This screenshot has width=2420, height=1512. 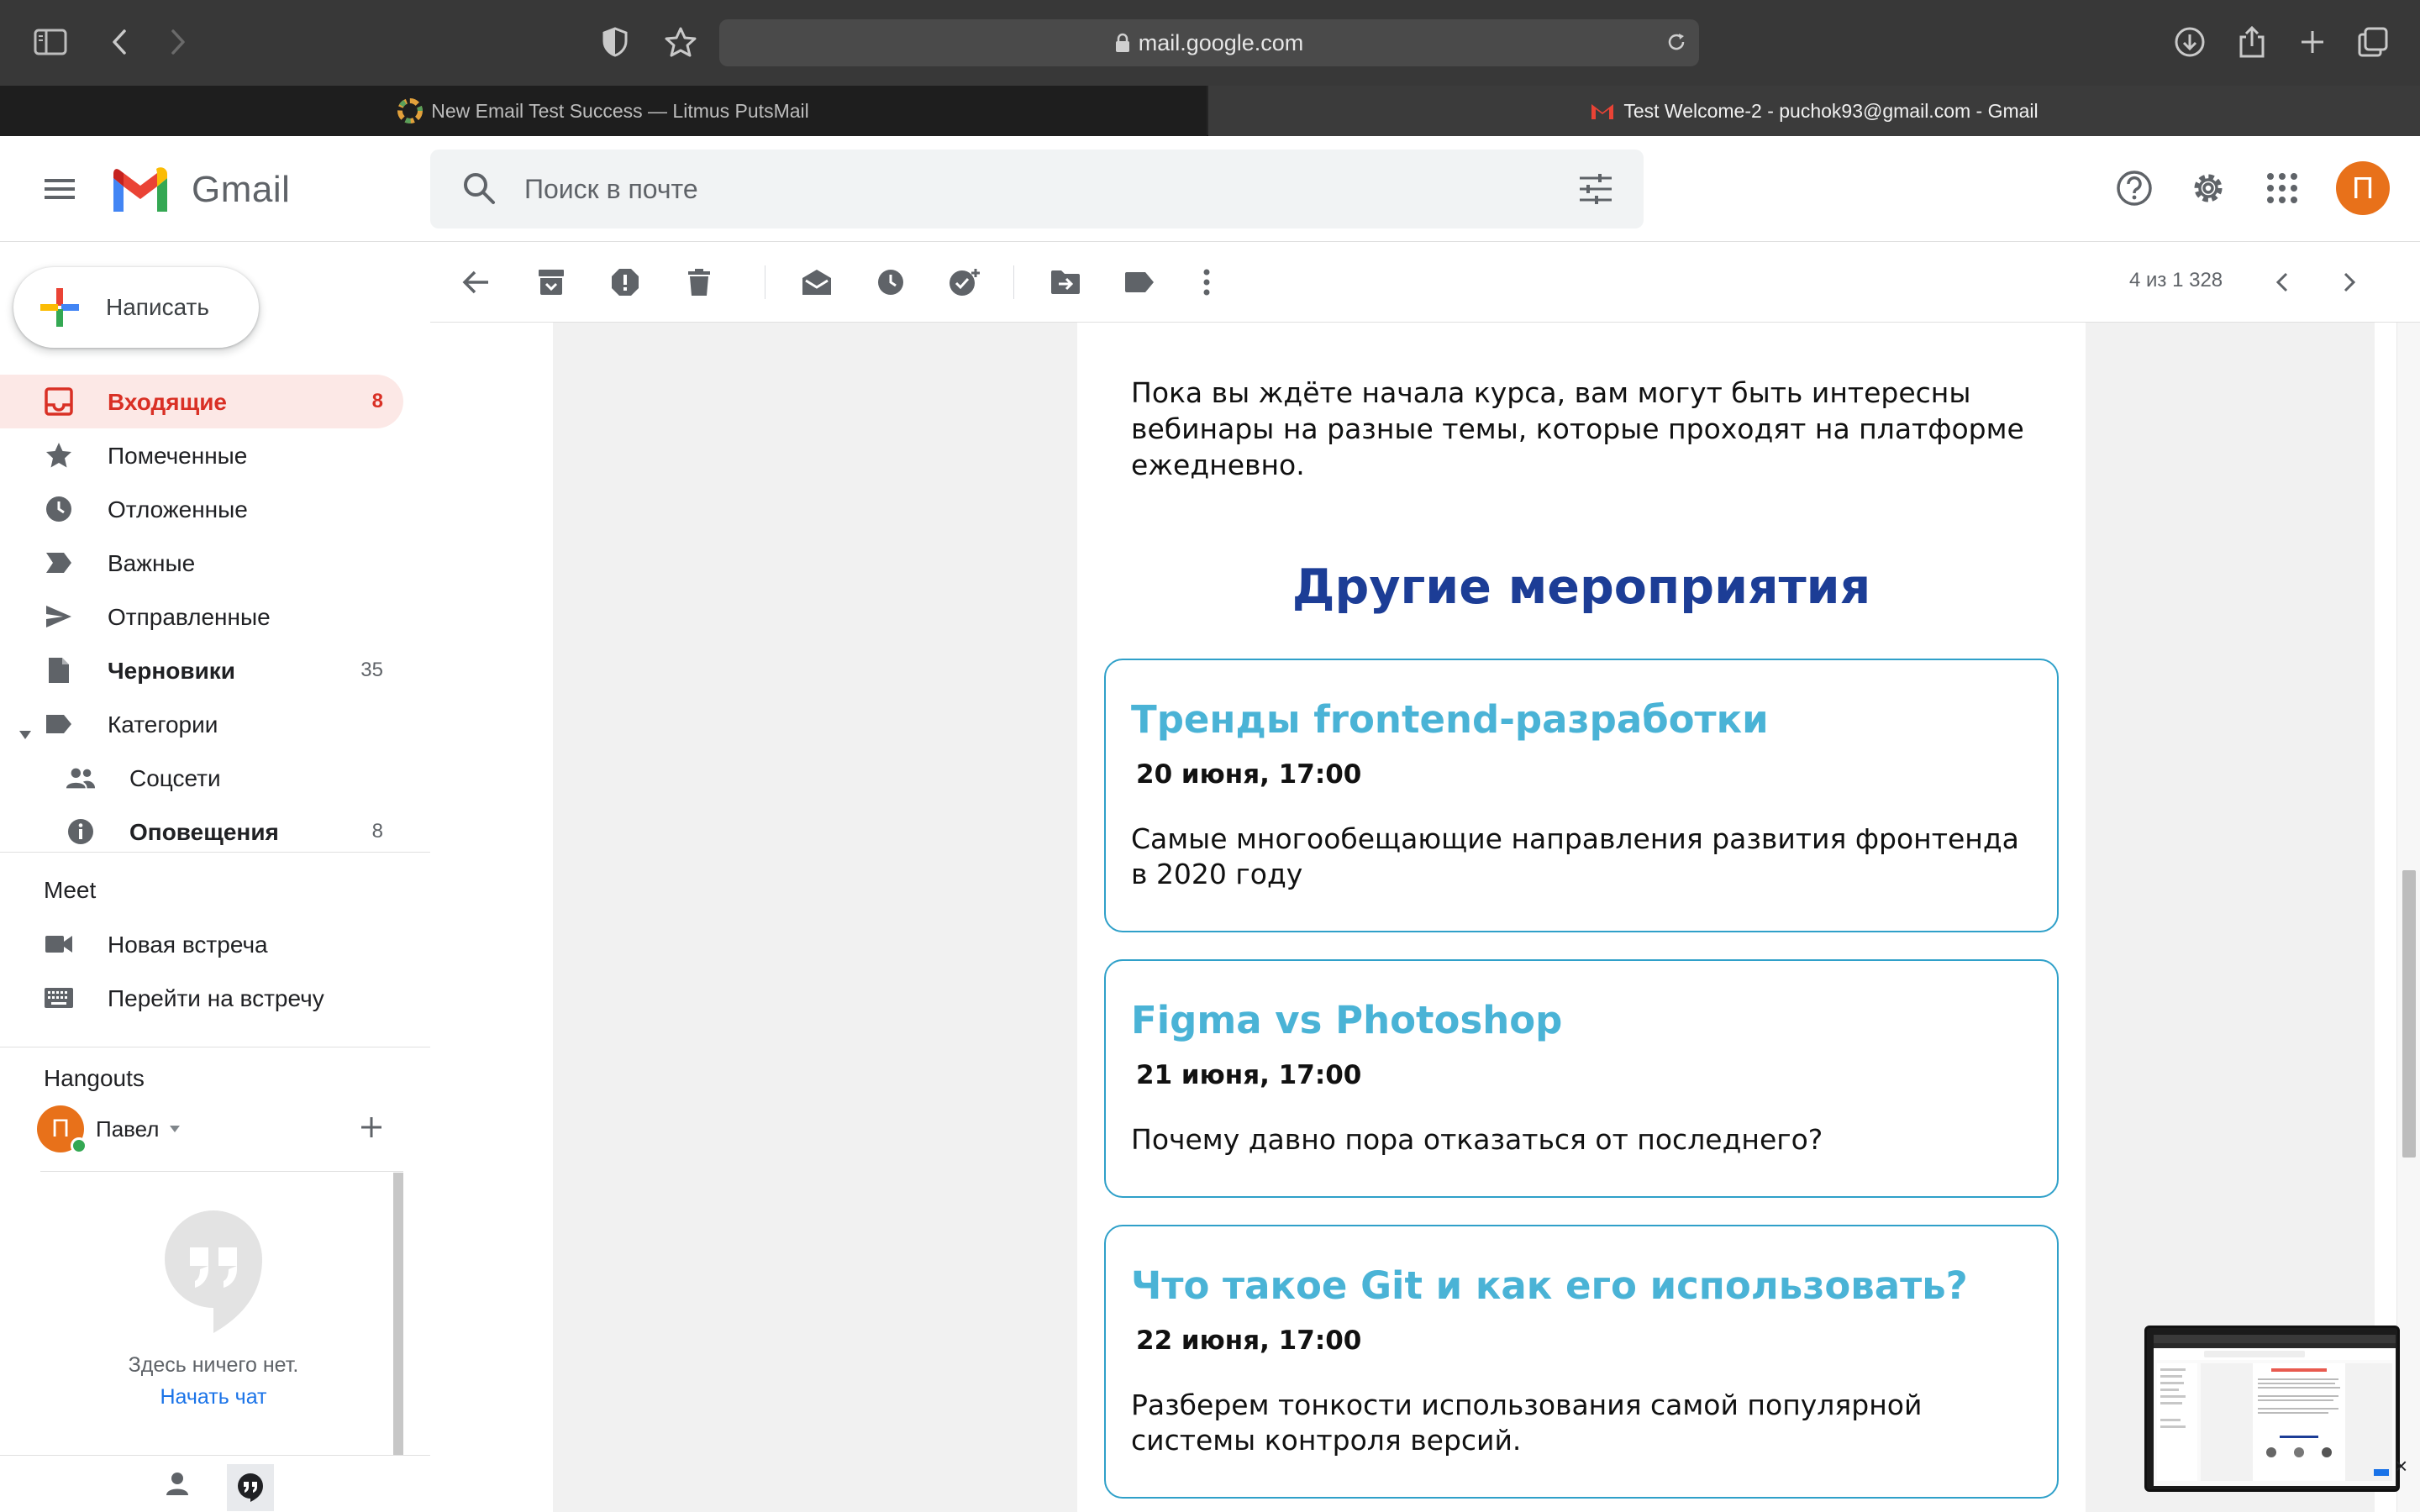 What do you see at coordinates (2134, 188) in the screenshot?
I see `help-icon` at bounding box center [2134, 188].